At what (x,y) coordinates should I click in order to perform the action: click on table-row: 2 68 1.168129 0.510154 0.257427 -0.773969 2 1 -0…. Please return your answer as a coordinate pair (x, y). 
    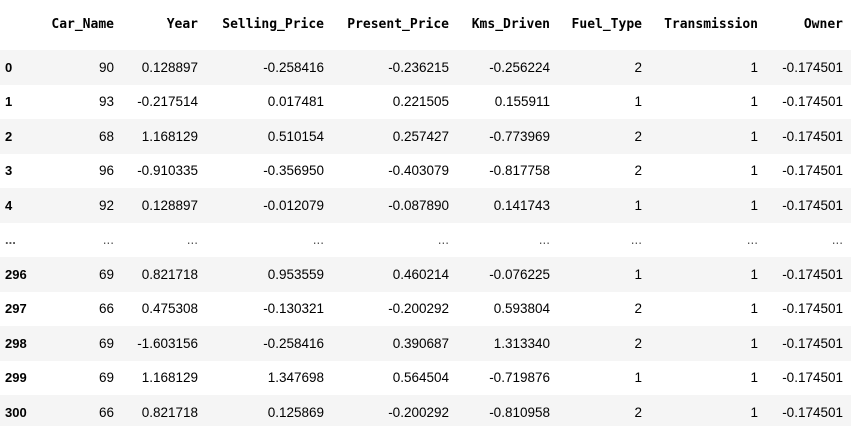
    Looking at the image, I should click on (425, 136).